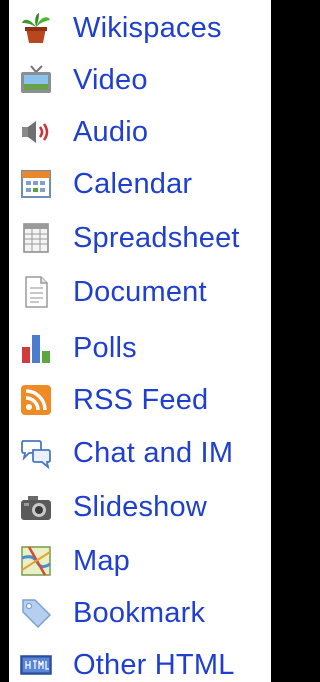 The image size is (320, 682). I want to click on menu-item-wikispaces: Wikispaces, so click(140, 28).